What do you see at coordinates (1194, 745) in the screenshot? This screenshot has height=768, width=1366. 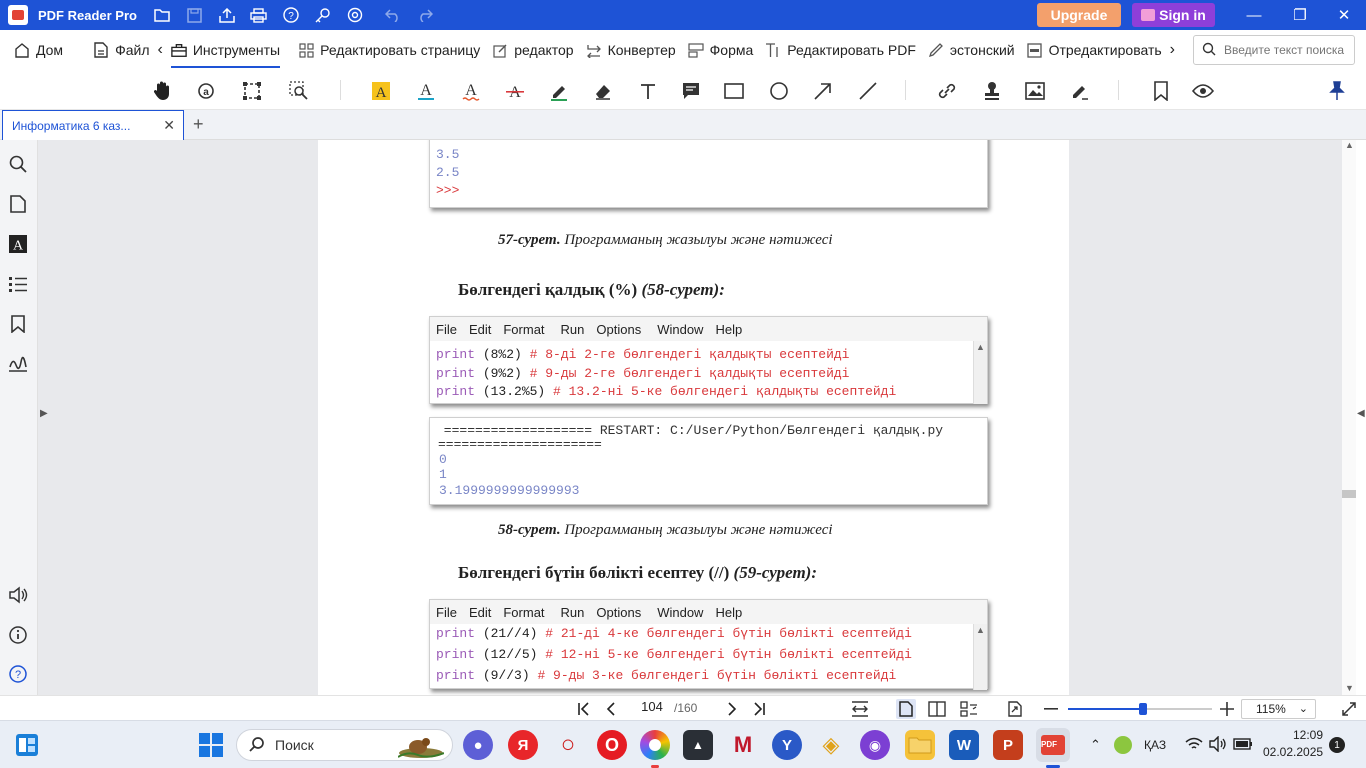 I see `wifi-icon` at bounding box center [1194, 745].